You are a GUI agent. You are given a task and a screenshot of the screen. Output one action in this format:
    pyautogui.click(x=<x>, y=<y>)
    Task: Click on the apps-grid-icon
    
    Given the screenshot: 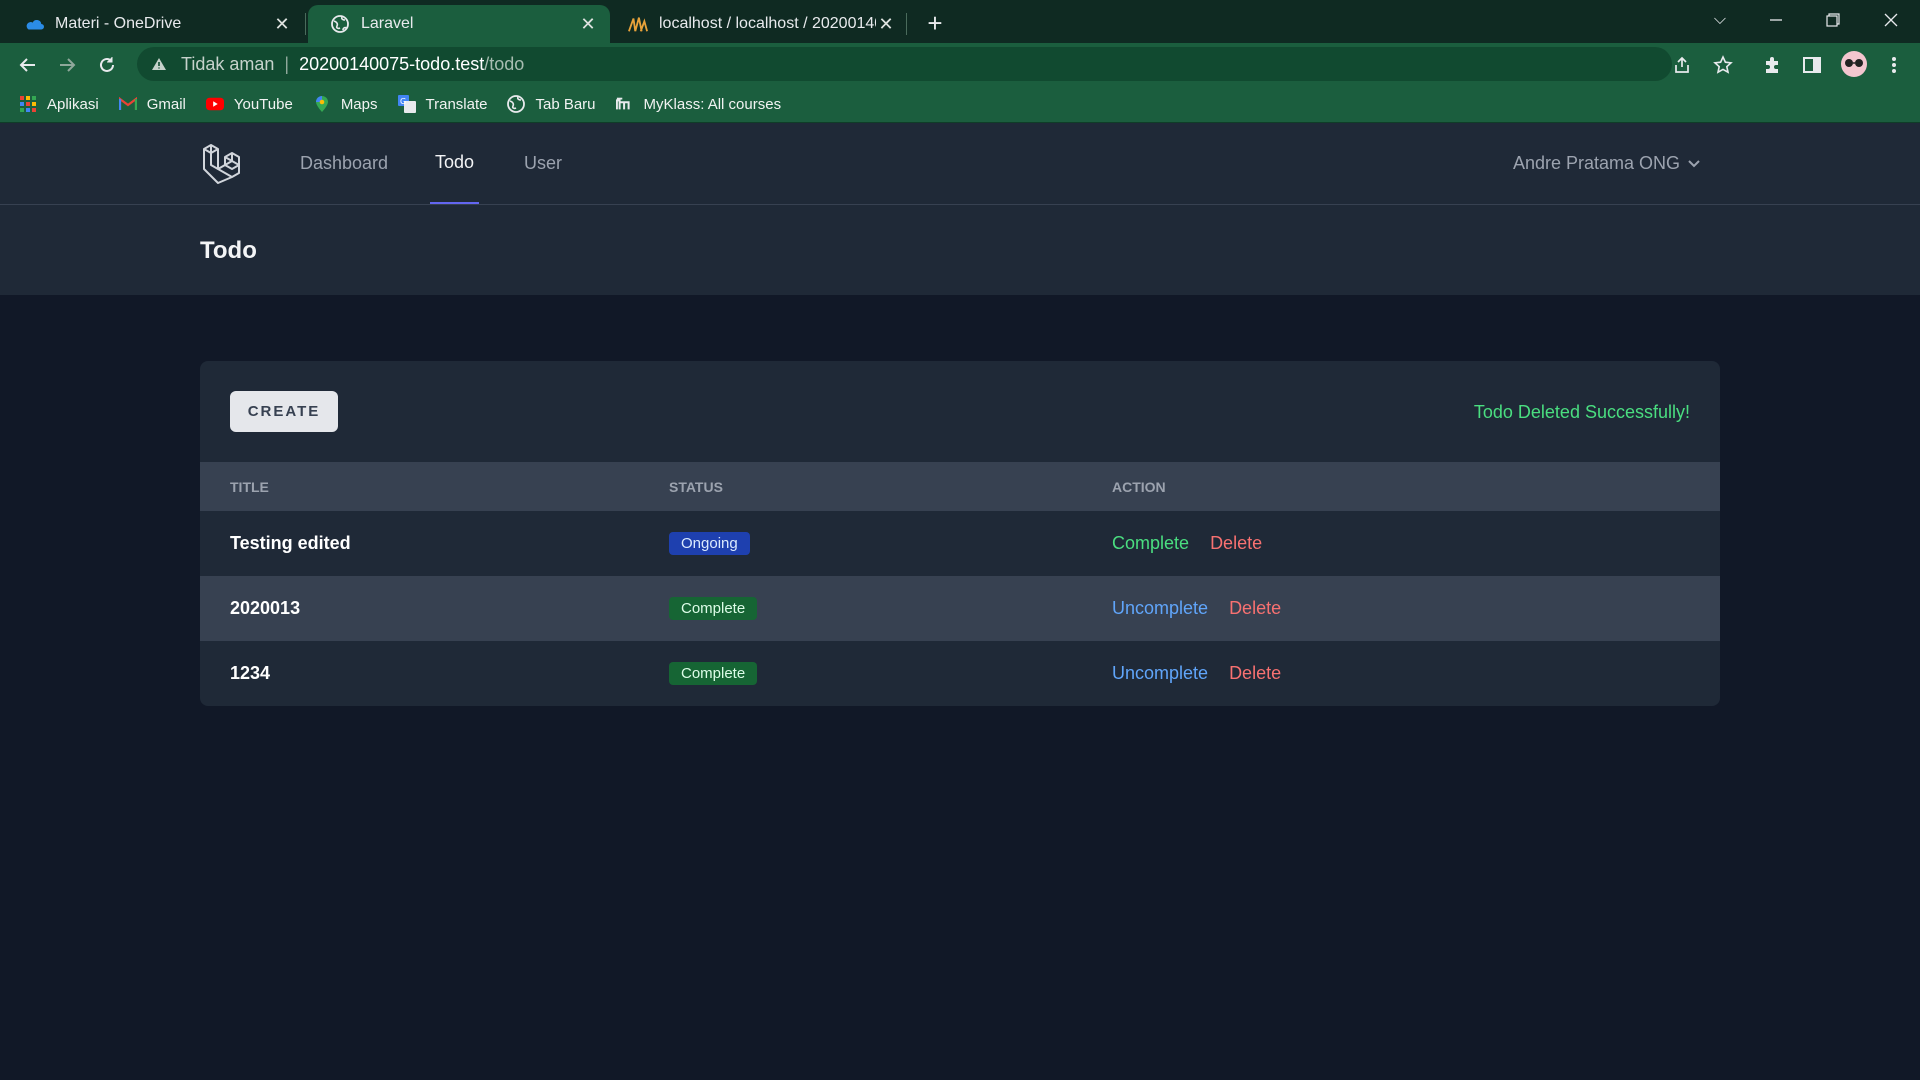 What is the action you would take?
    pyautogui.click(x=28, y=104)
    